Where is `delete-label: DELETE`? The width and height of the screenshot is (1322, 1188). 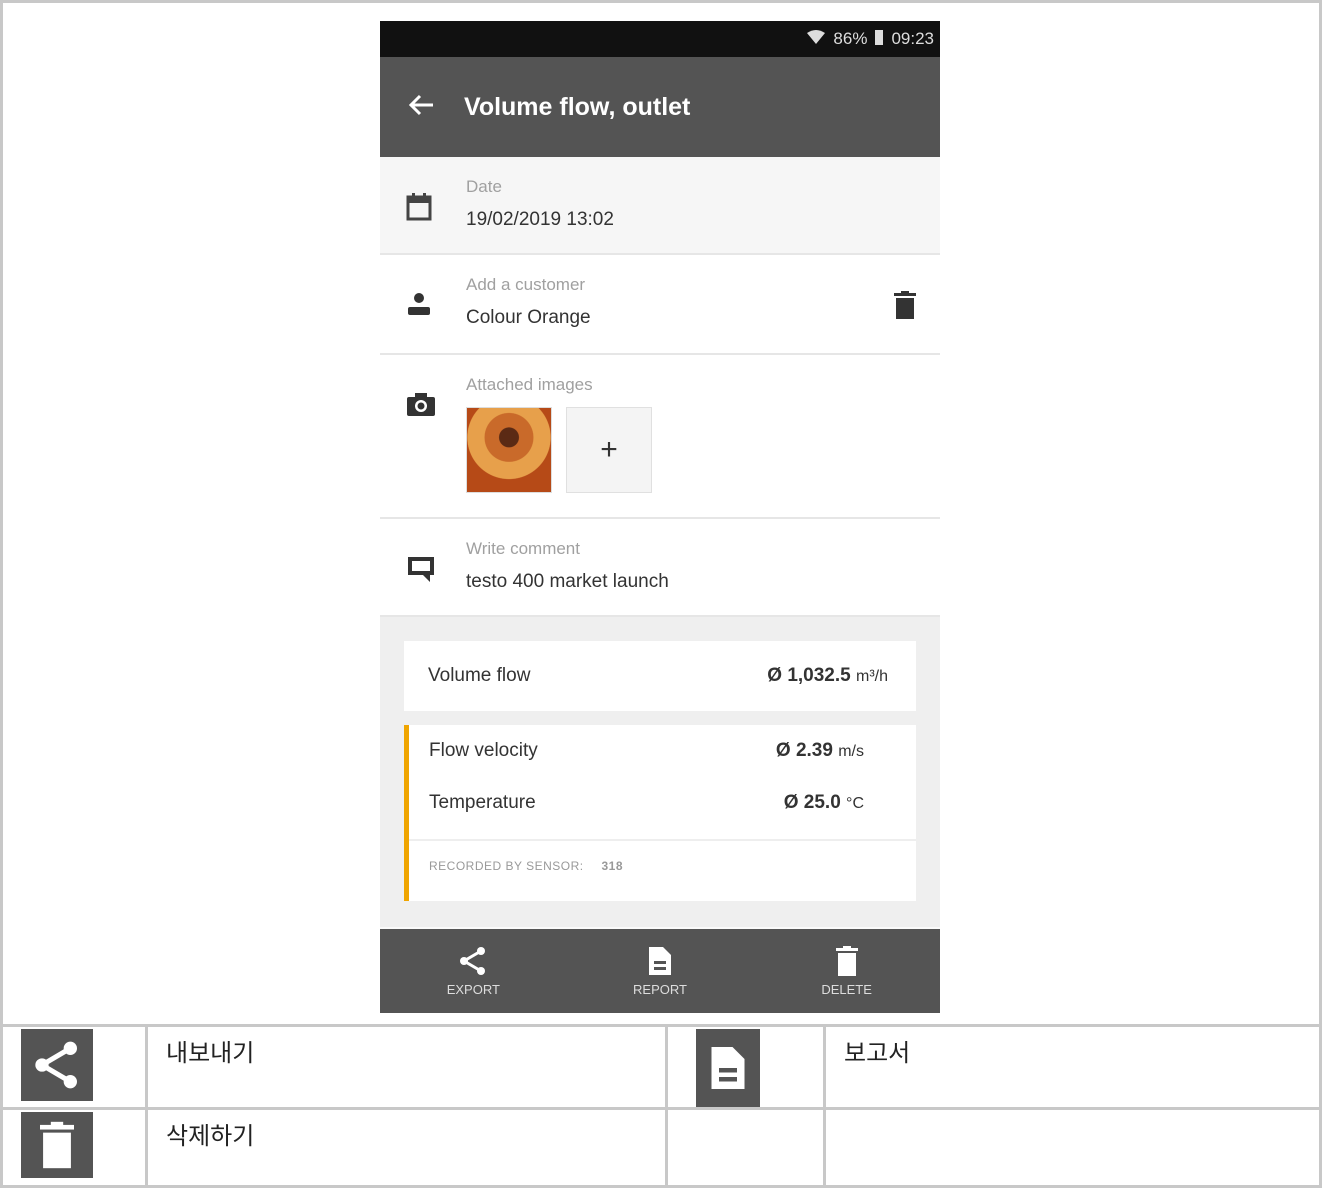 delete-label: DELETE is located at coordinates (846, 989).